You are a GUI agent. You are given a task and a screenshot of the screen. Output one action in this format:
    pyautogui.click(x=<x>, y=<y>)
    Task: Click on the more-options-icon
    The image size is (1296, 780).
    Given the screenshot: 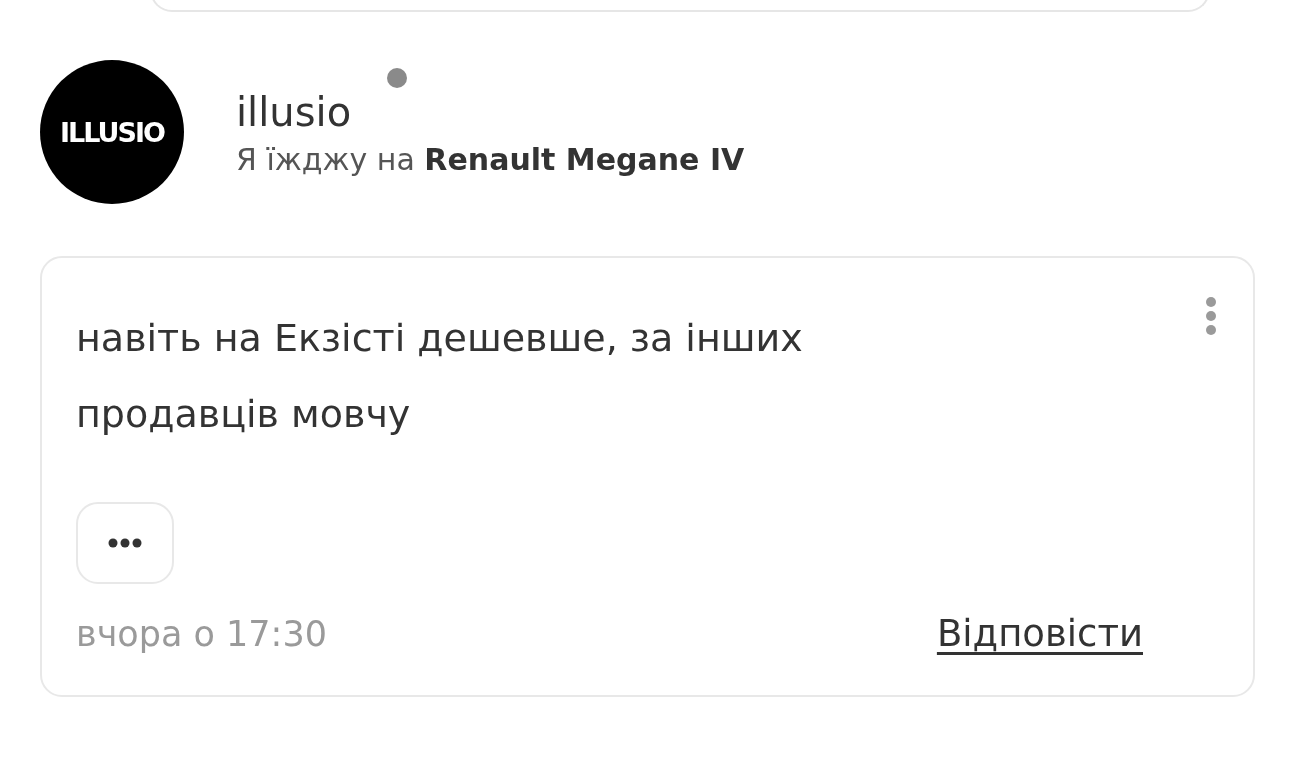 What is the action you would take?
    pyautogui.click(x=1211, y=316)
    